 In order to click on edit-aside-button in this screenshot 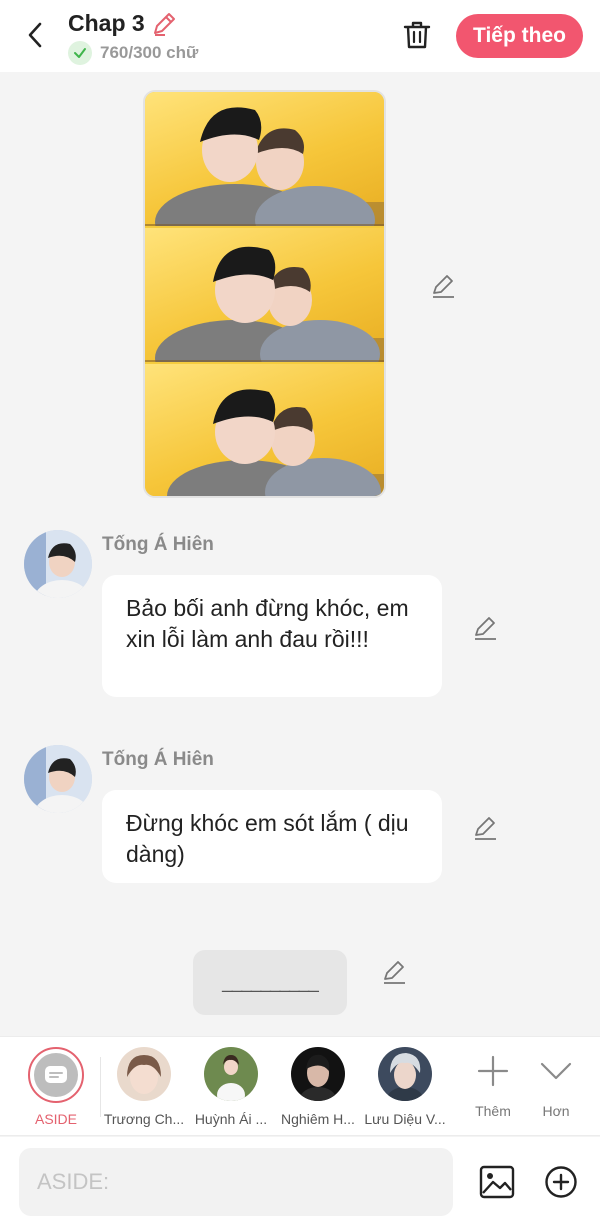, I will do `click(394, 972)`.